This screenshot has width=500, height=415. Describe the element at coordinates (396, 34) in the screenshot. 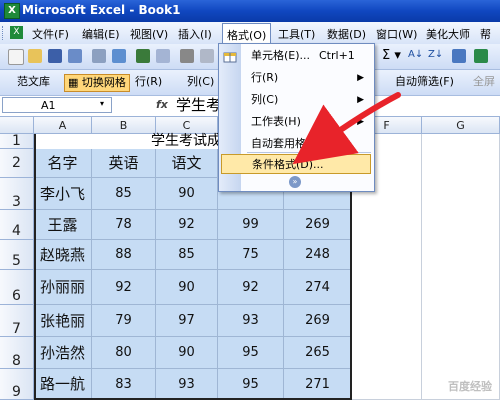

I see `menu-window: 窗口(W)` at that location.